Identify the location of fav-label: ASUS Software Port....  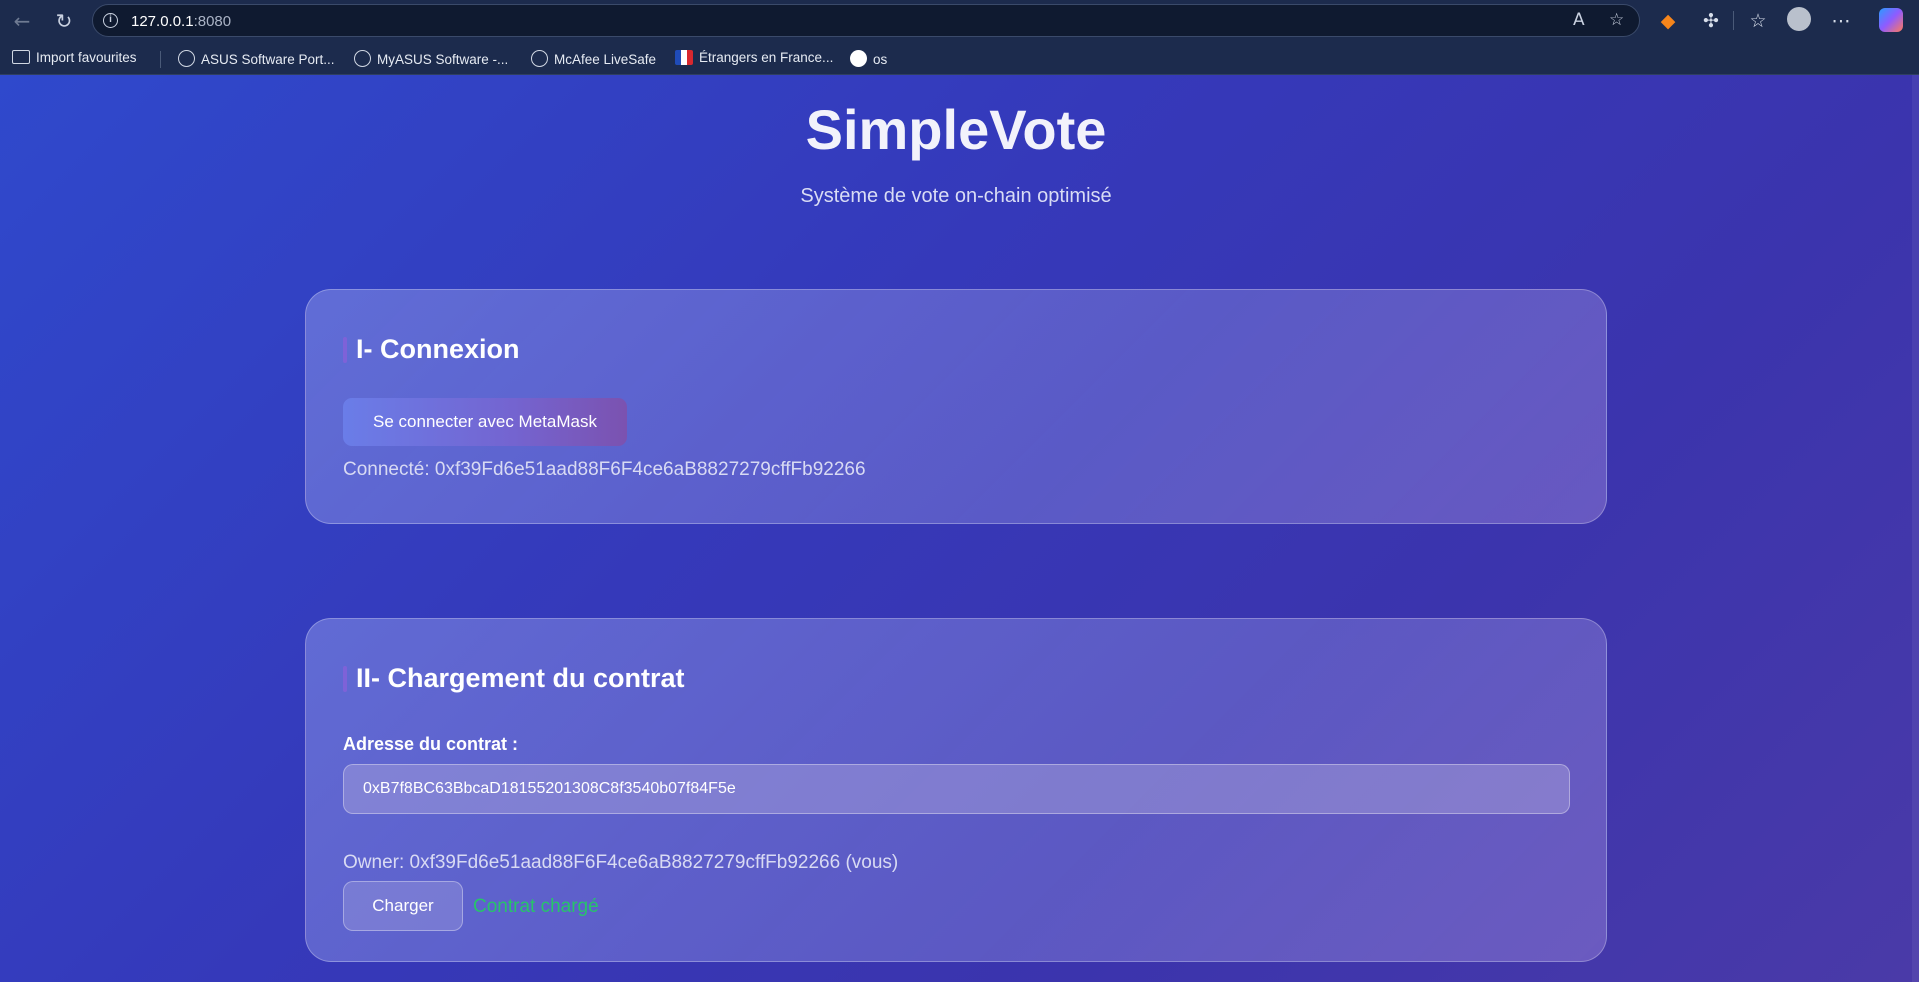
(268, 59).